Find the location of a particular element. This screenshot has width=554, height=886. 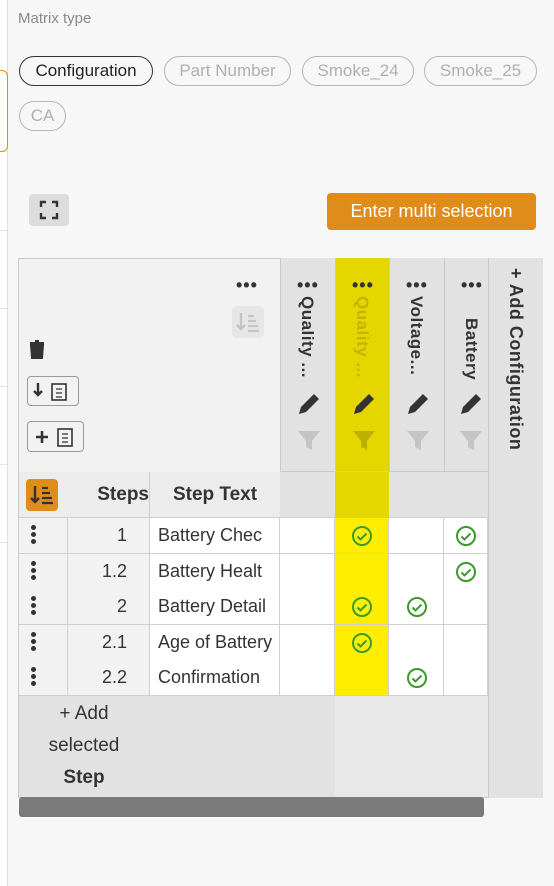

add-configuration-label: + Add Configuration is located at coordinates (515, 368).